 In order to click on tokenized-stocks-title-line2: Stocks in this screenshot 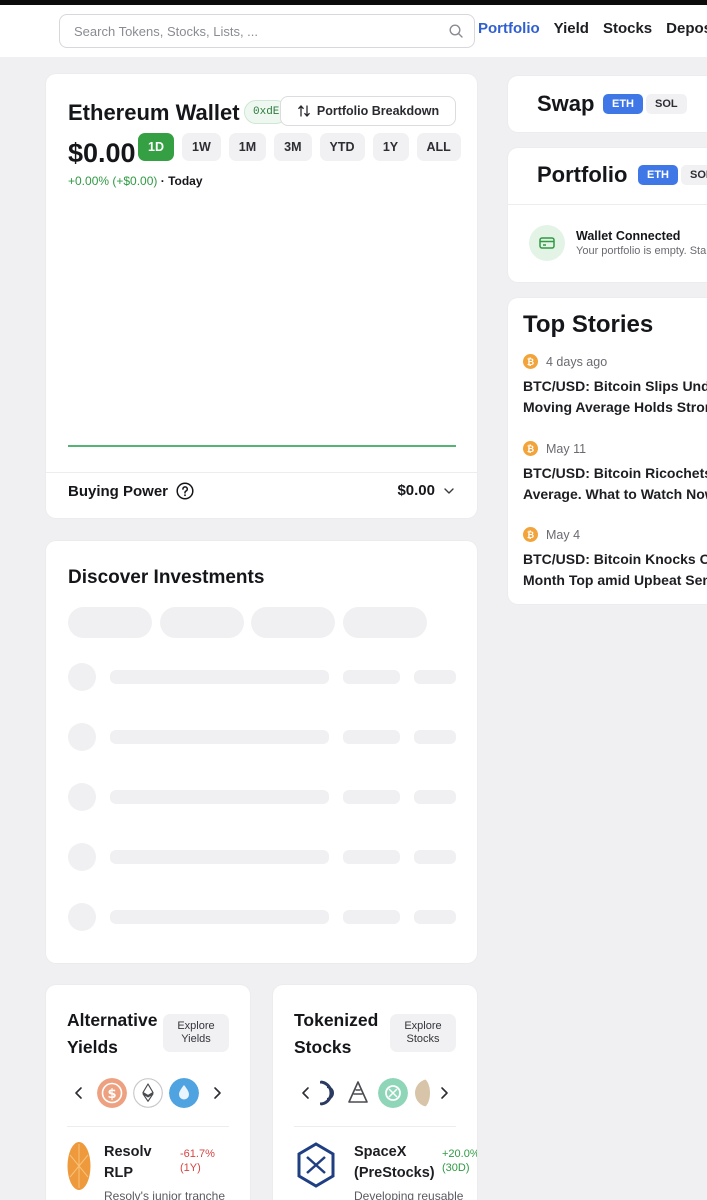, I will do `click(323, 1047)`.